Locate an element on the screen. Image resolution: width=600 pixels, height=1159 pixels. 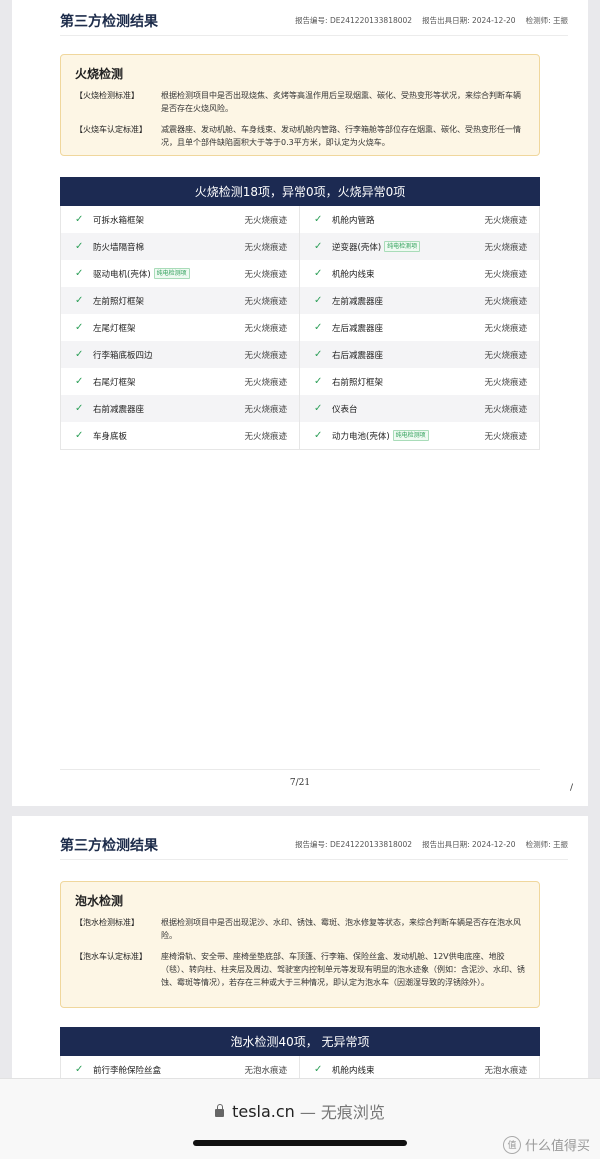
check-item: ✓ 动力电池(壳体) 纯电检测项 无火烧痕迹 is located at coordinates (419, 435).